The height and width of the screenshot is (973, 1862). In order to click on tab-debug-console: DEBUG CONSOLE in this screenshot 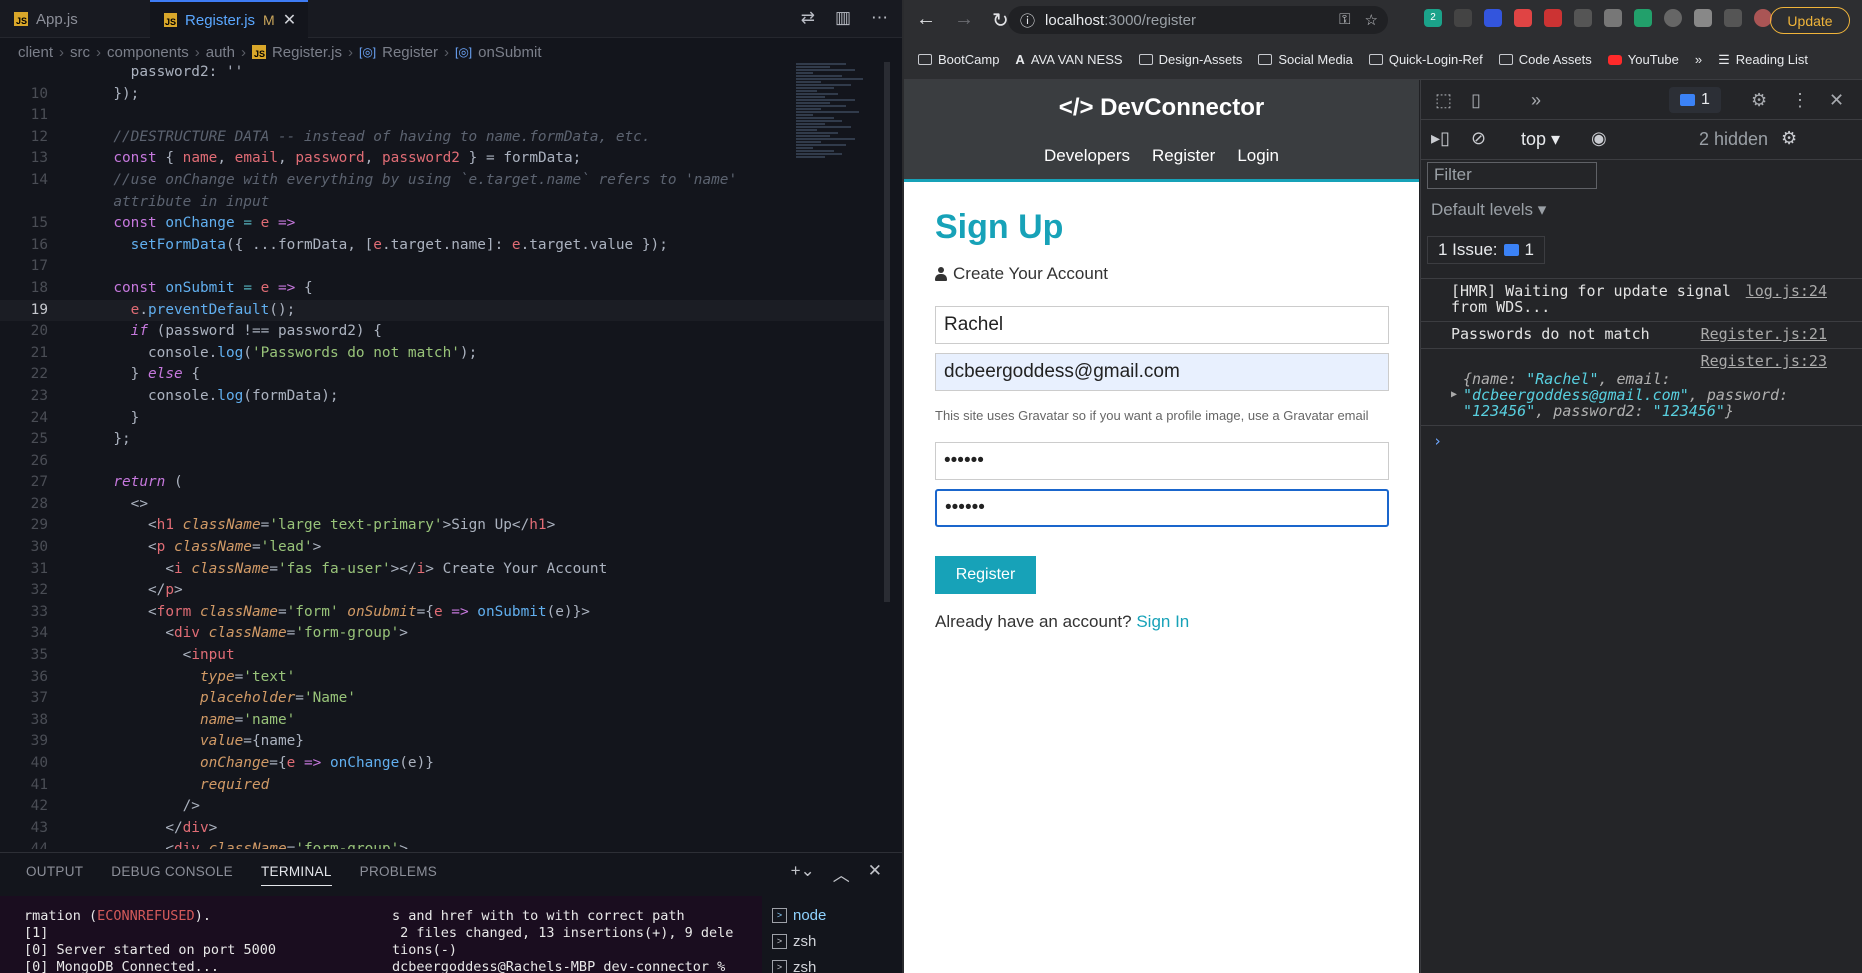, I will do `click(172, 871)`.